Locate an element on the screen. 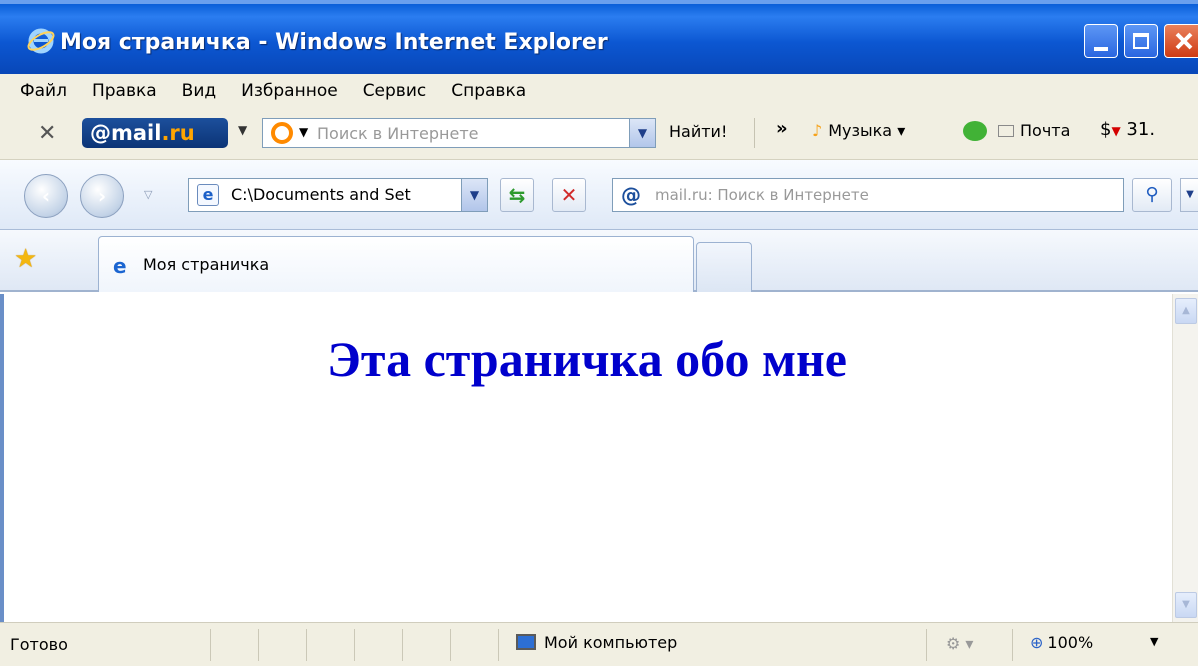  maximize-icon is located at coordinates (1141, 41).